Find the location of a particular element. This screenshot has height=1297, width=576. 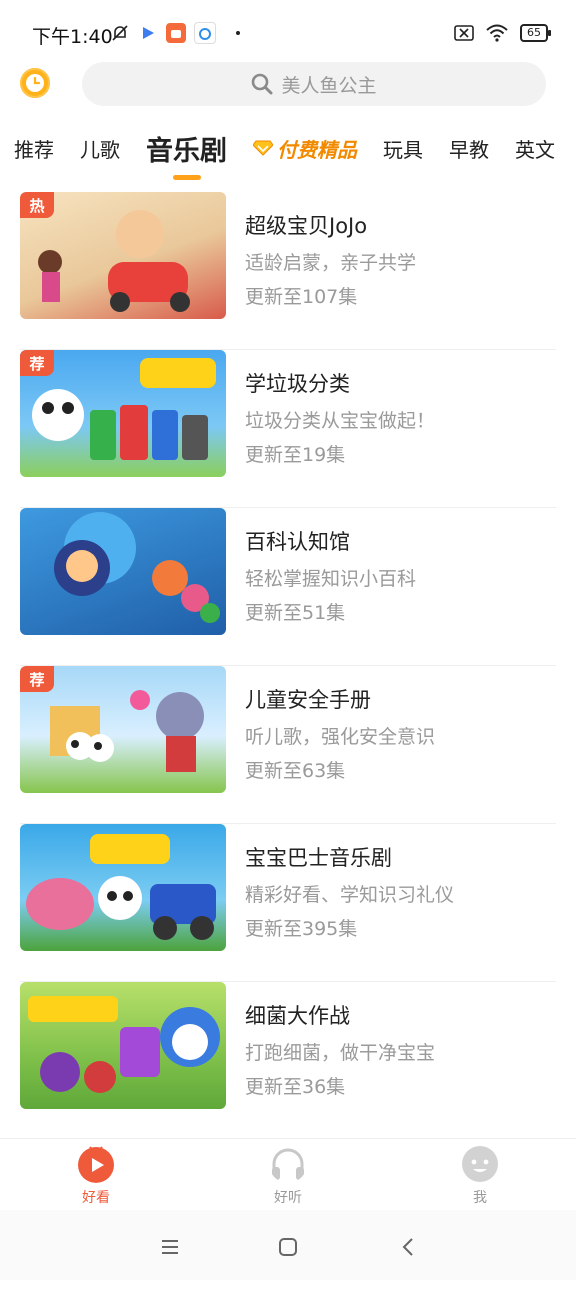

program-title: 宝宝巴士音乐剧 is located at coordinates (318, 858).